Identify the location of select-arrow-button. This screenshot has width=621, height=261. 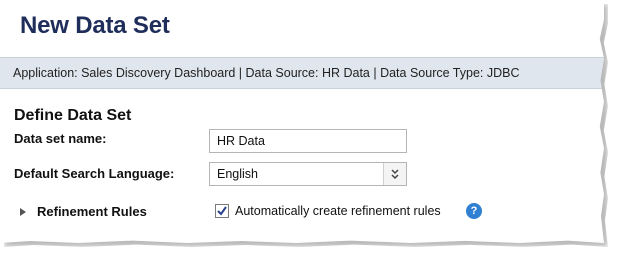
(394, 174).